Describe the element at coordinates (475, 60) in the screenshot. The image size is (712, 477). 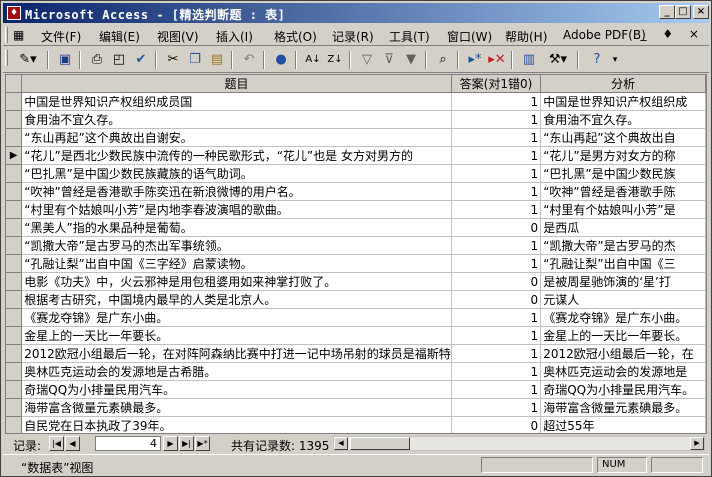
I see `new-record-icon: ▸*` at that location.